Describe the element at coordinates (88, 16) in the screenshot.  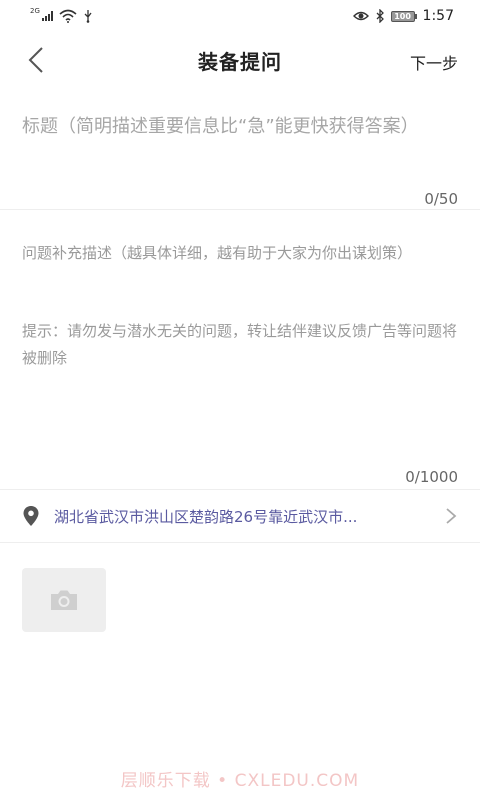
I see `usb-icon` at that location.